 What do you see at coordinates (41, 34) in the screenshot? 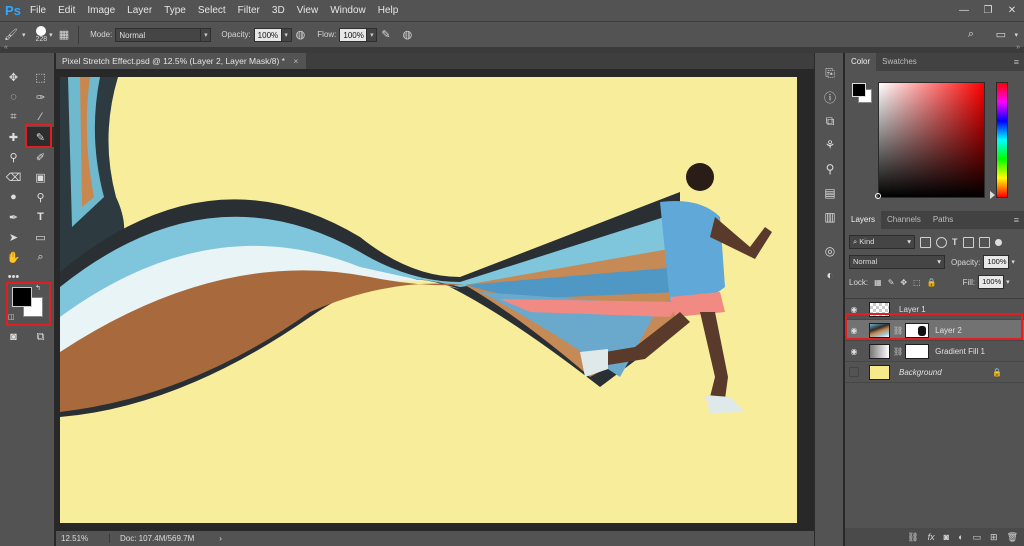
I see `brush-size-picker: 228` at bounding box center [41, 34].